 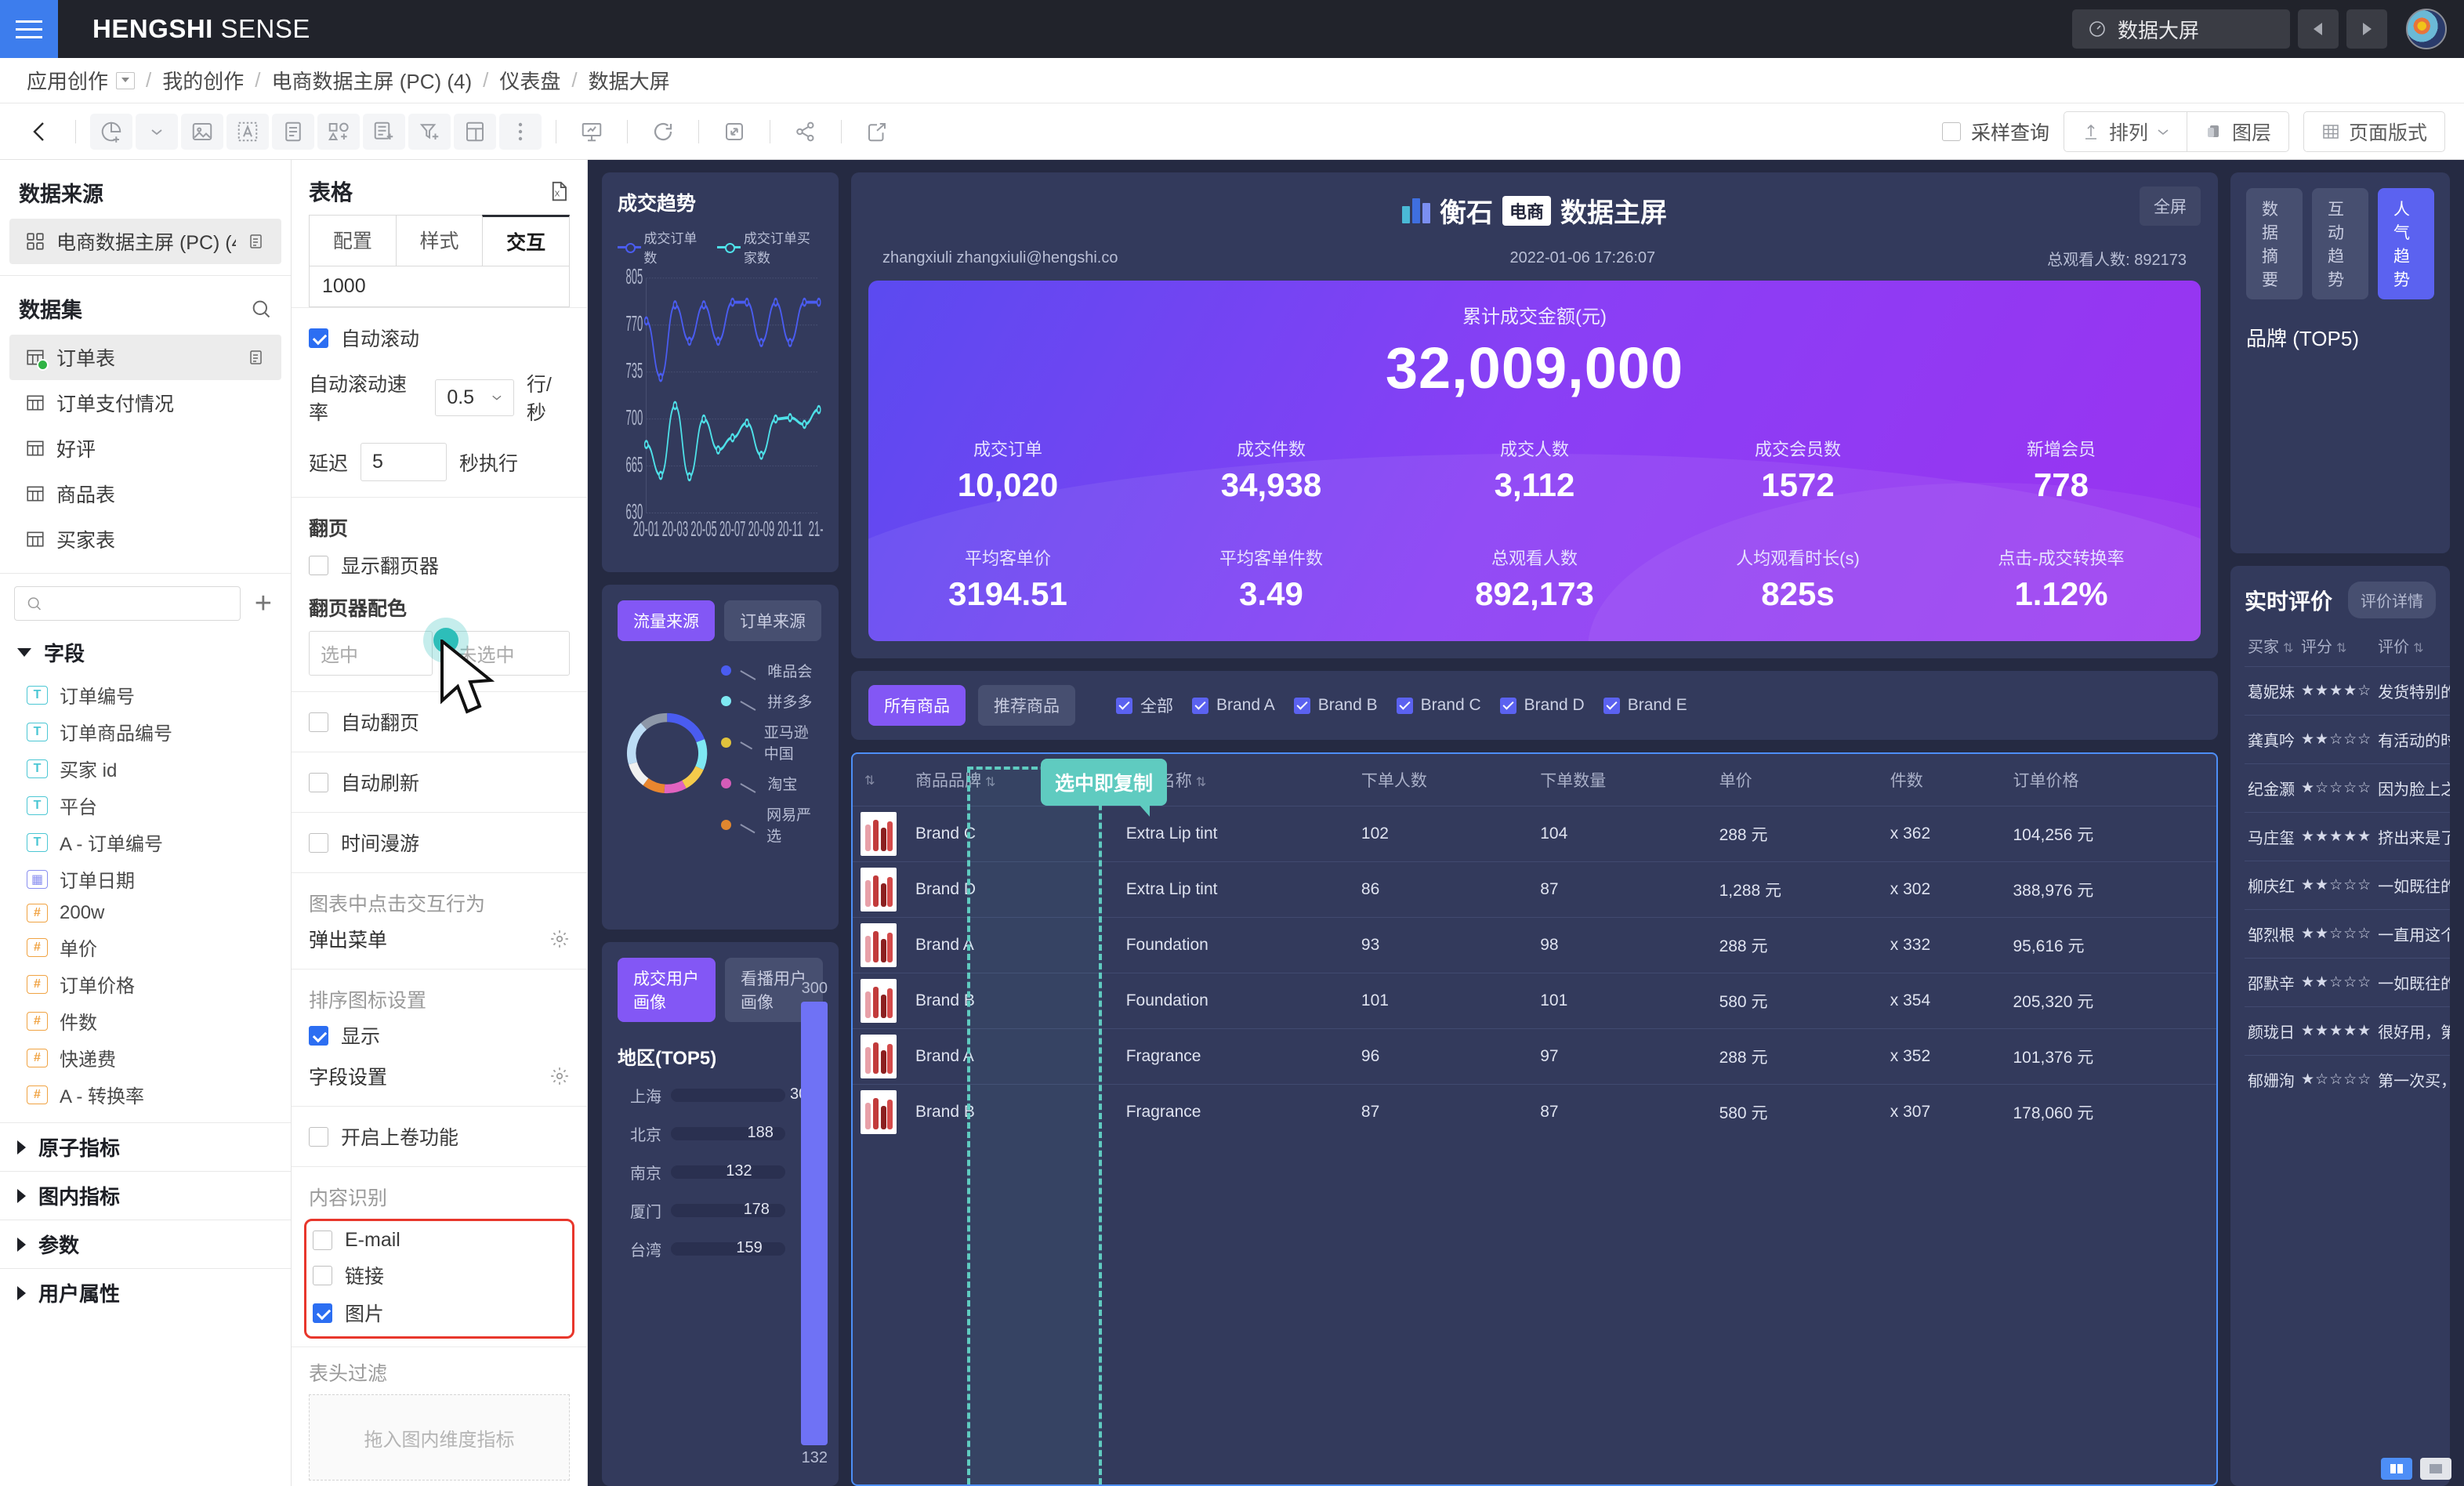 I want to click on resize-button, so click(x=734, y=132).